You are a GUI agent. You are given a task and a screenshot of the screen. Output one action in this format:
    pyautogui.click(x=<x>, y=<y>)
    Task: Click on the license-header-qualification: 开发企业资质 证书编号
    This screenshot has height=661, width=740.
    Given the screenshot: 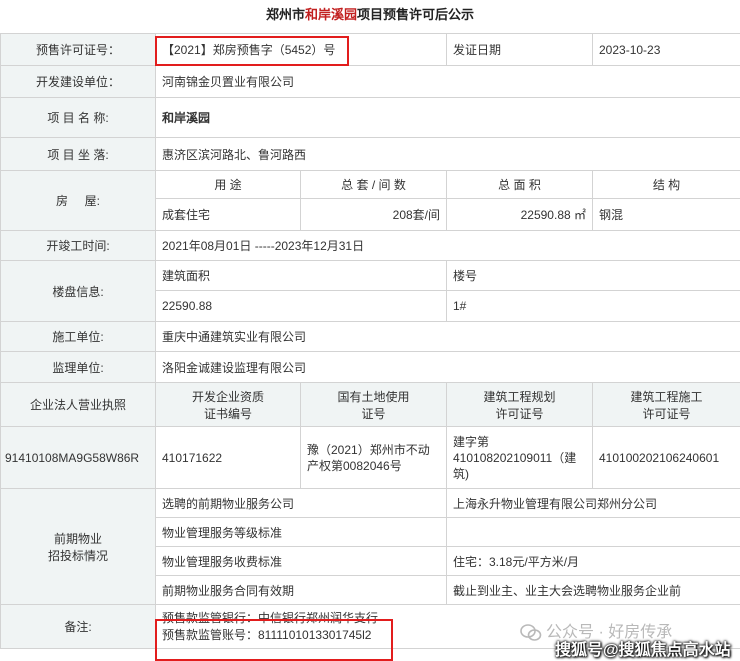 What is the action you would take?
    pyautogui.click(x=228, y=404)
    